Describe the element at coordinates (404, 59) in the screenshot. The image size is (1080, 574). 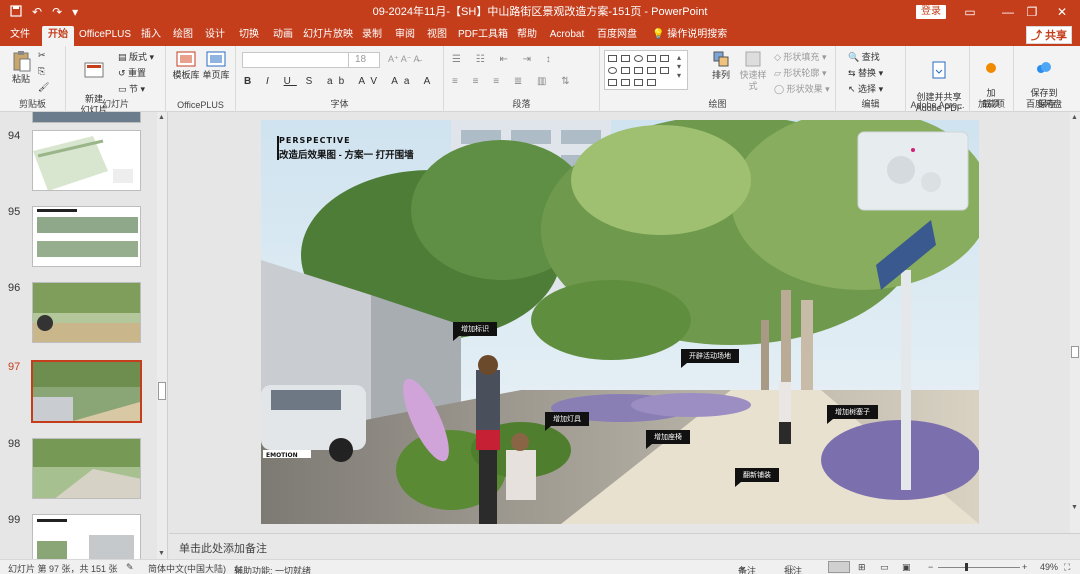
I see `font-grow-shrink-icon: A⁺ A⁻ A̶` at that location.